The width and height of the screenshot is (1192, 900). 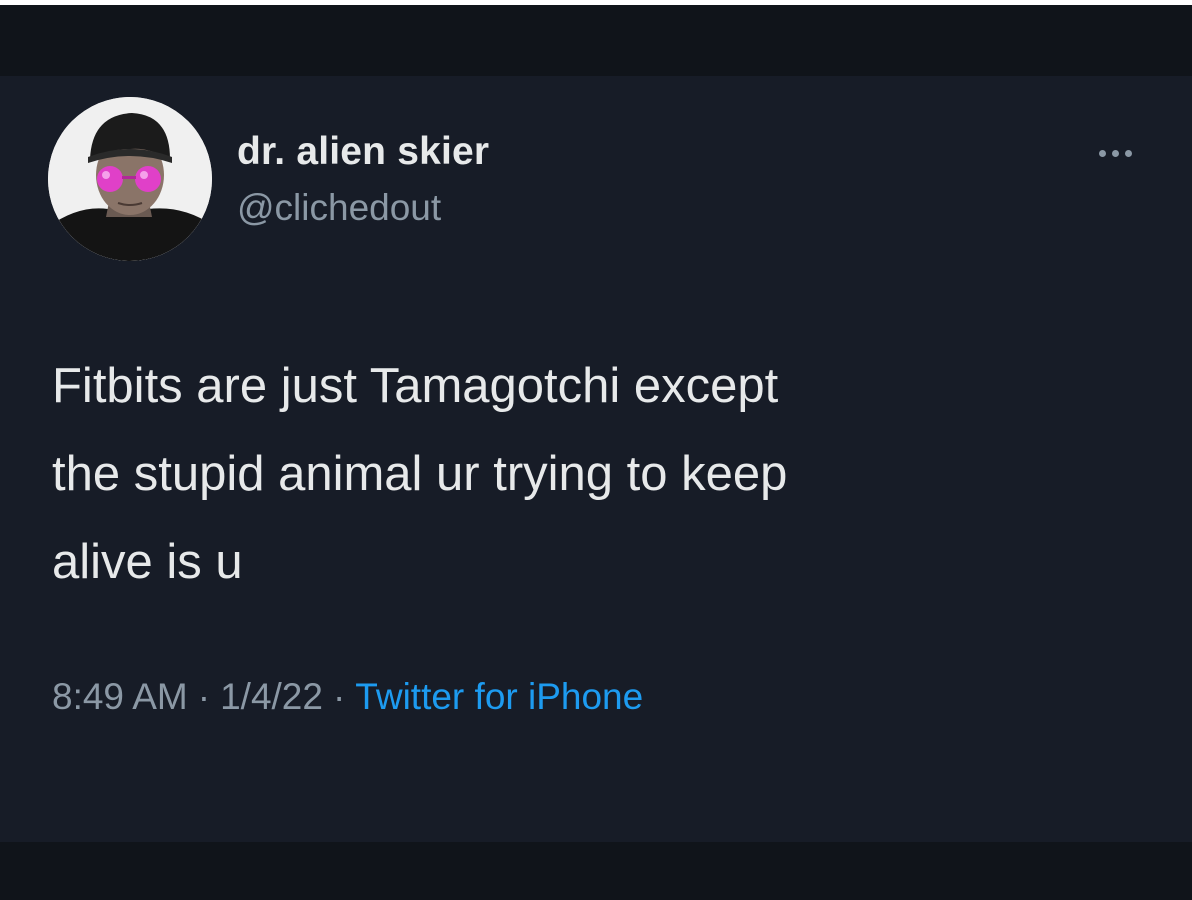 I want to click on profile-photo-avatar, so click(x=130, y=179).